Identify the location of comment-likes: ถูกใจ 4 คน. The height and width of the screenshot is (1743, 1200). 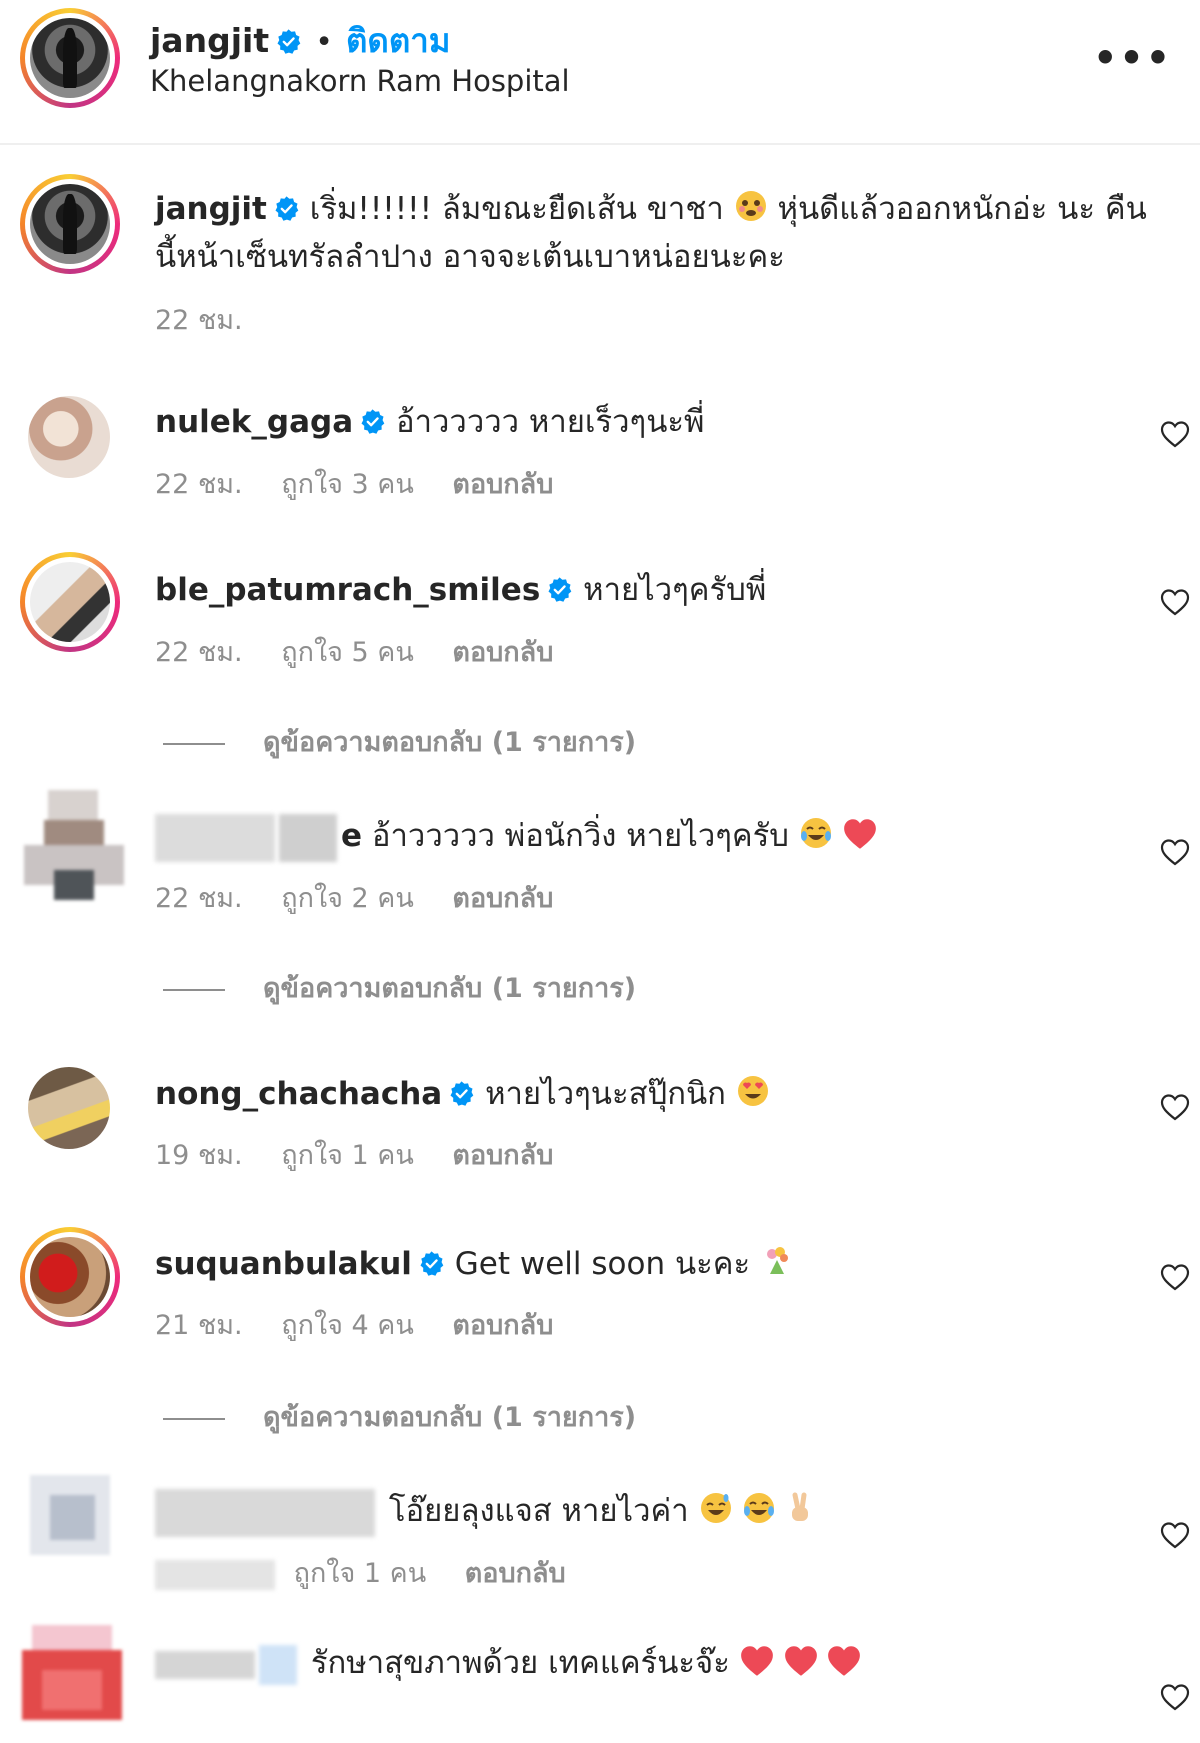
(347, 1325).